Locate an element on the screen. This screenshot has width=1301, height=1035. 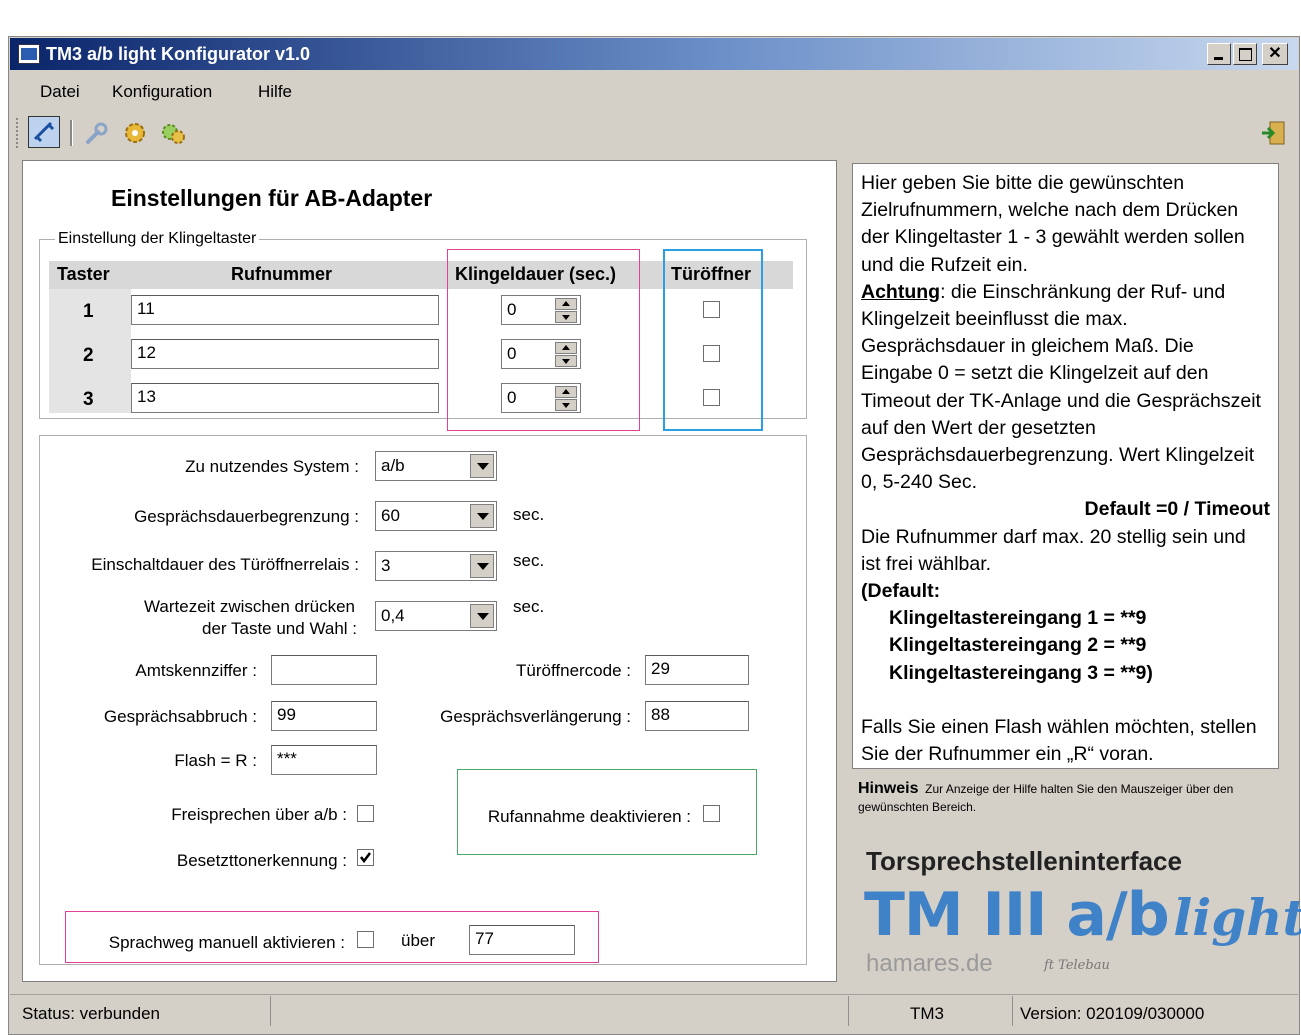
row-3-taster: 3 is located at coordinates (88, 399).